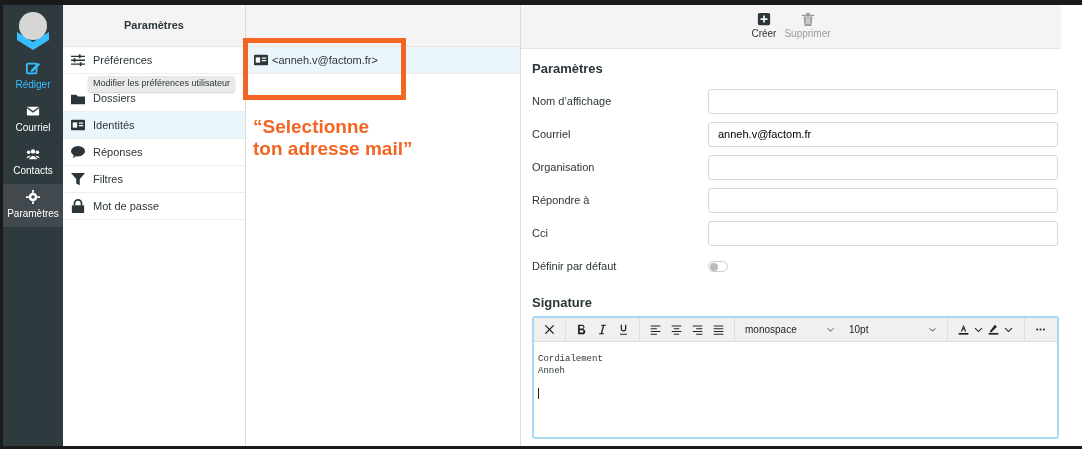 The image size is (1082, 449). I want to click on signature-line: Anneh, so click(552, 371).